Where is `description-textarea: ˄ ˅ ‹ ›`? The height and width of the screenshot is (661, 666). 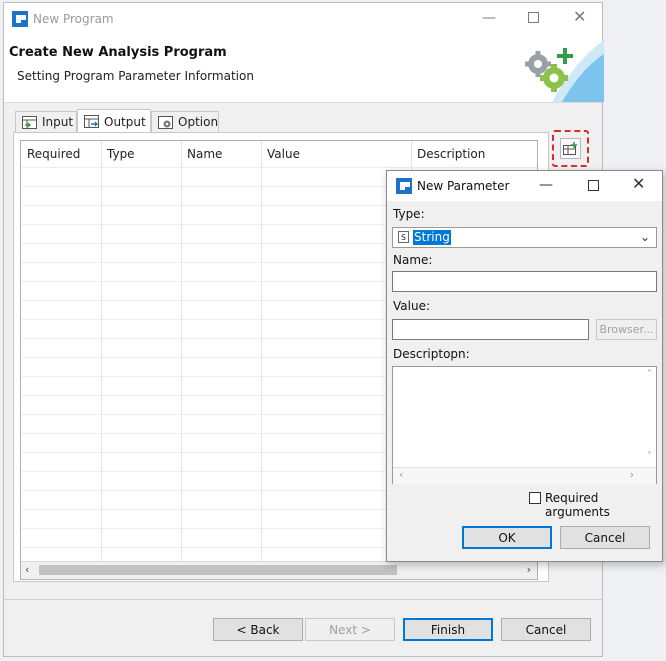
description-textarea: ˄ ˅ ‹ › is located at coordinates (524, 425).